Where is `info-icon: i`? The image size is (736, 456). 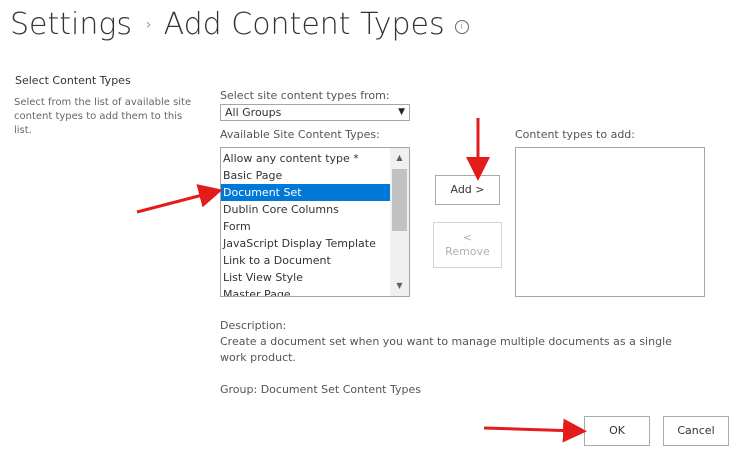 info-icon: i is located at coordinates (461, 27).